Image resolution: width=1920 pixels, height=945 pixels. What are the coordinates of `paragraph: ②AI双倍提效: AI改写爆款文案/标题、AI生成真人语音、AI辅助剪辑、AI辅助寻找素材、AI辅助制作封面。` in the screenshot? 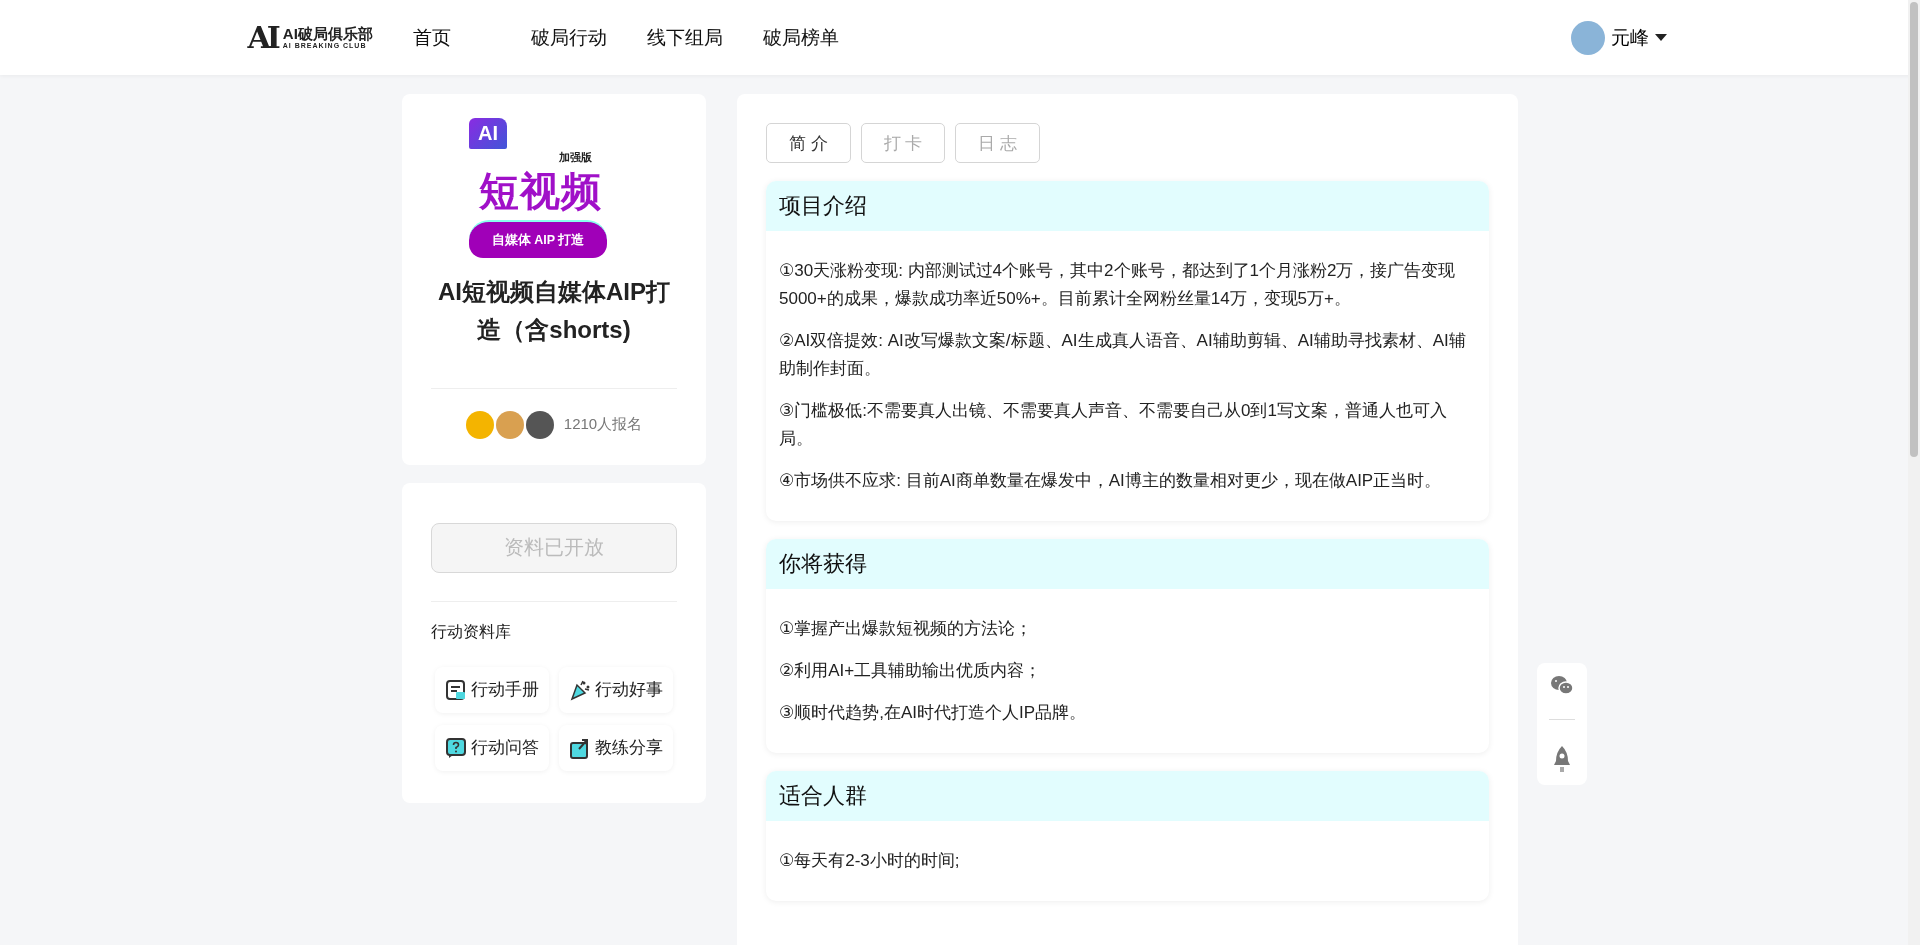 It's located at (1123, 355).